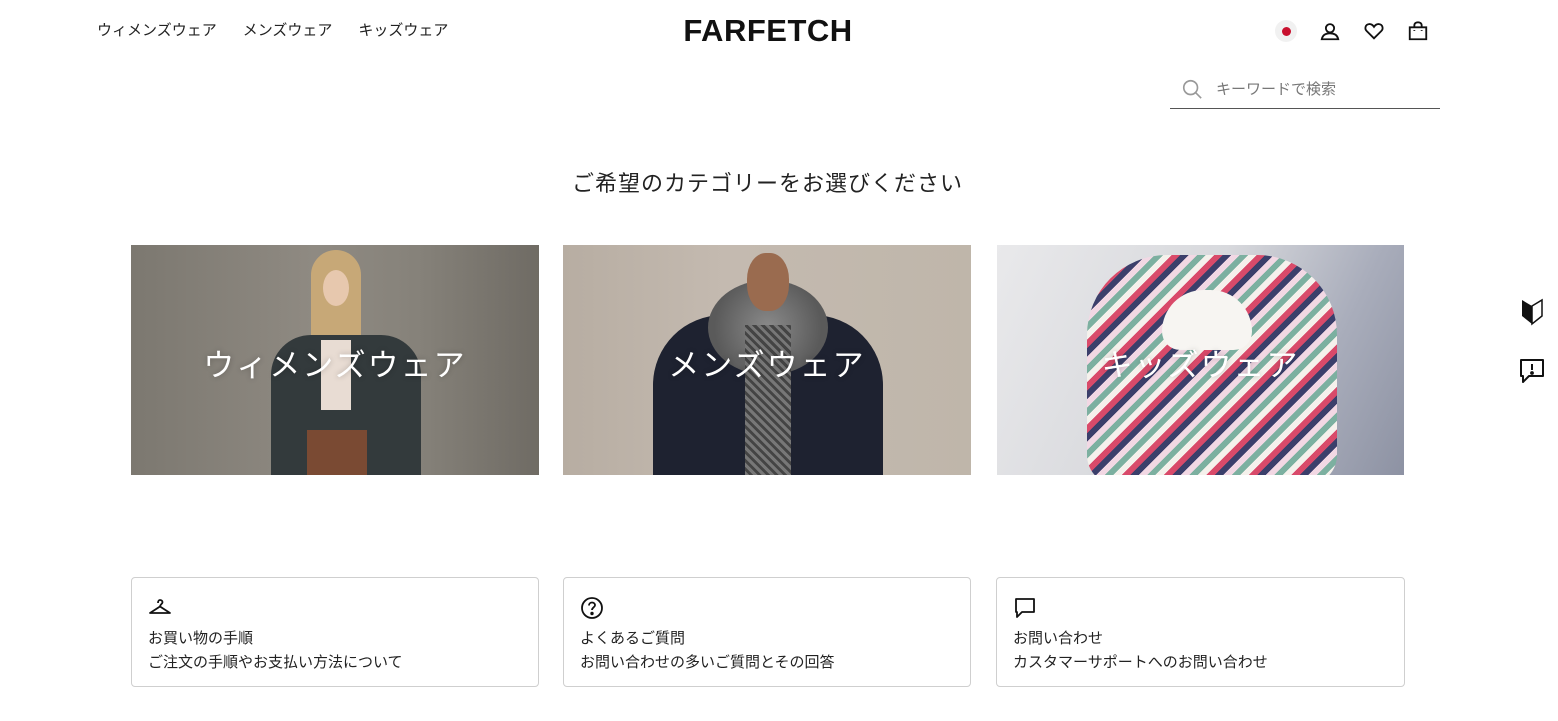 The image size is (1558, 721). Describe the element at coordinates (335, 366) in the screenshot. I see `category-label-womenswear: ウィメンズウェア` at that location.